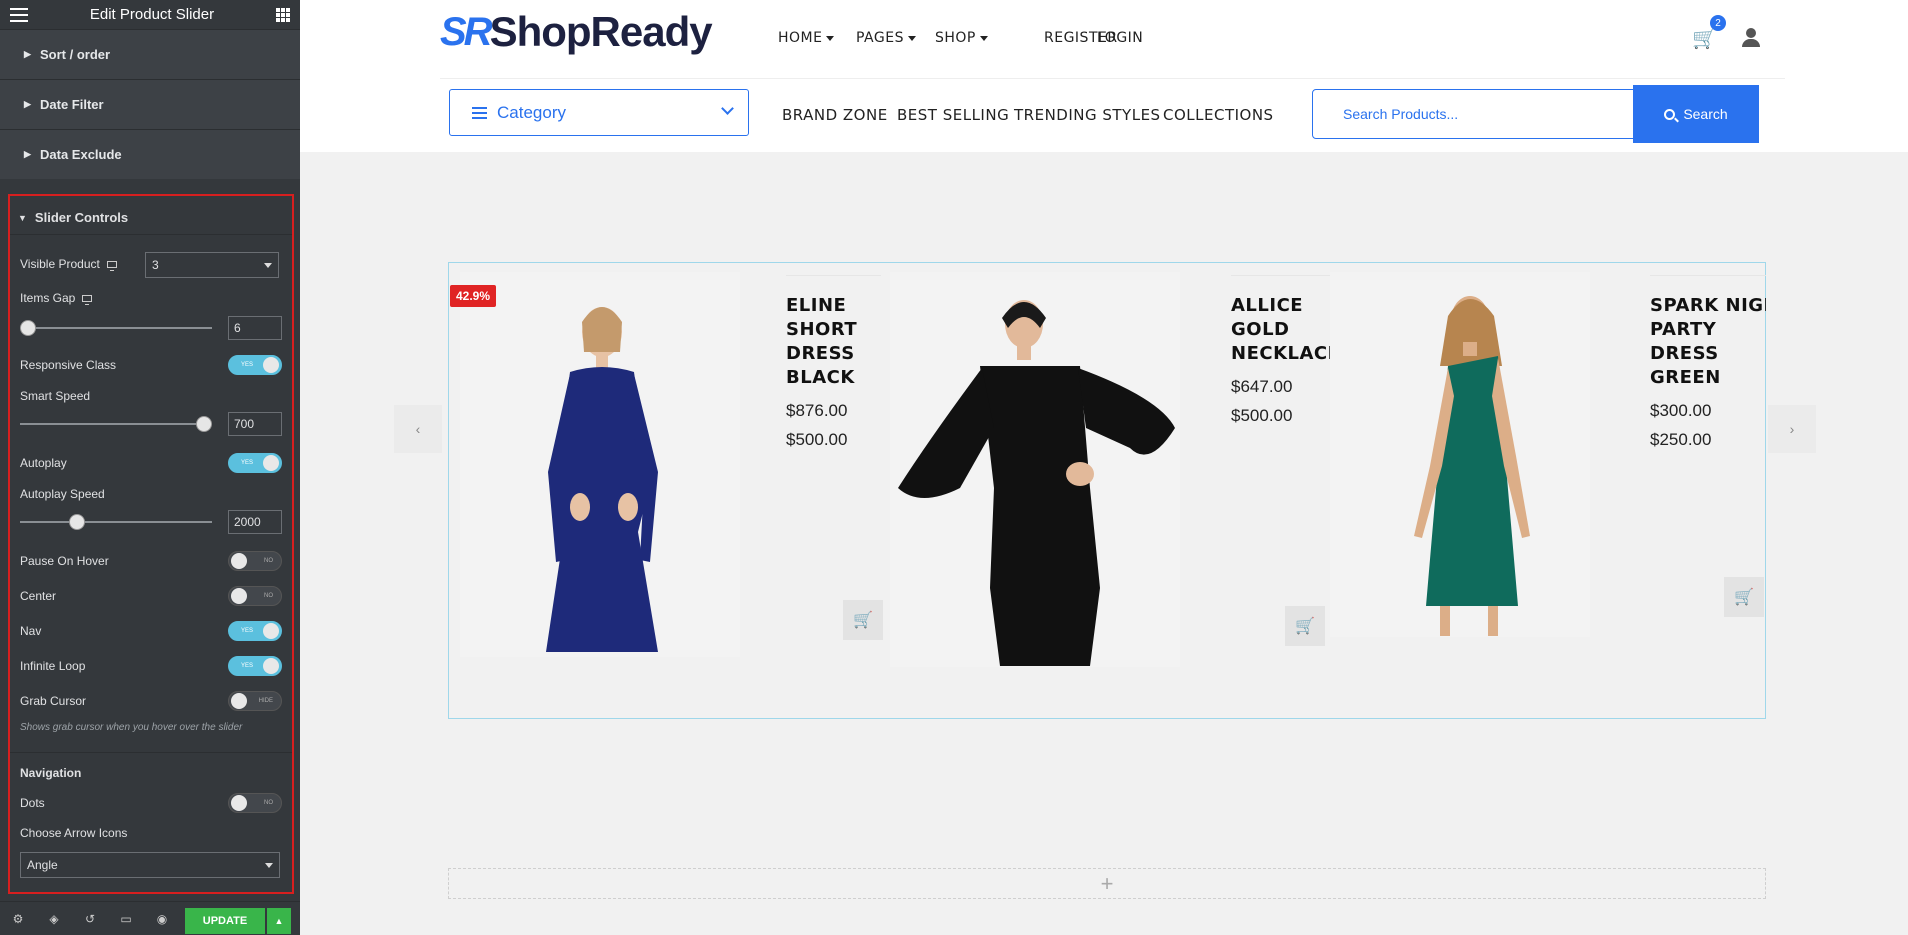 This screenshot has width=1908, height=935. What do you see at coordinates (820, 353) in the screenshot?
I see `product-name-line: DRESS` at bounding box center [820, 353].